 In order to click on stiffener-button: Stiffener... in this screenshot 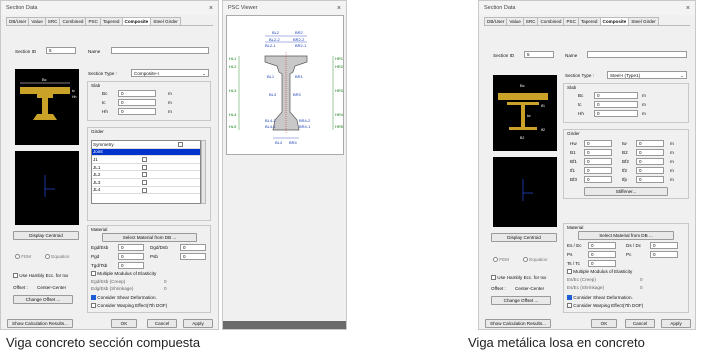, I will do `click(626, 191)`.